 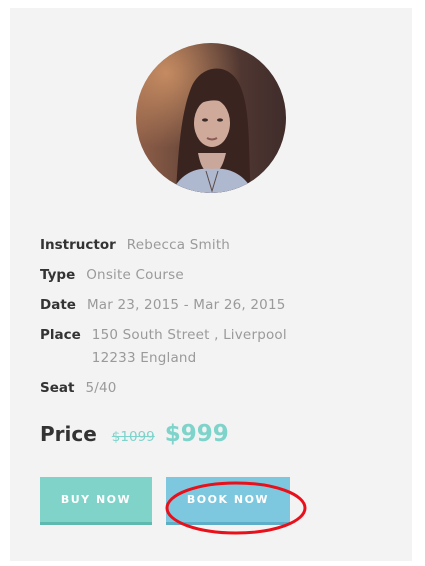 I want to click on seat-label: Seat, so click(x=57, y=388).